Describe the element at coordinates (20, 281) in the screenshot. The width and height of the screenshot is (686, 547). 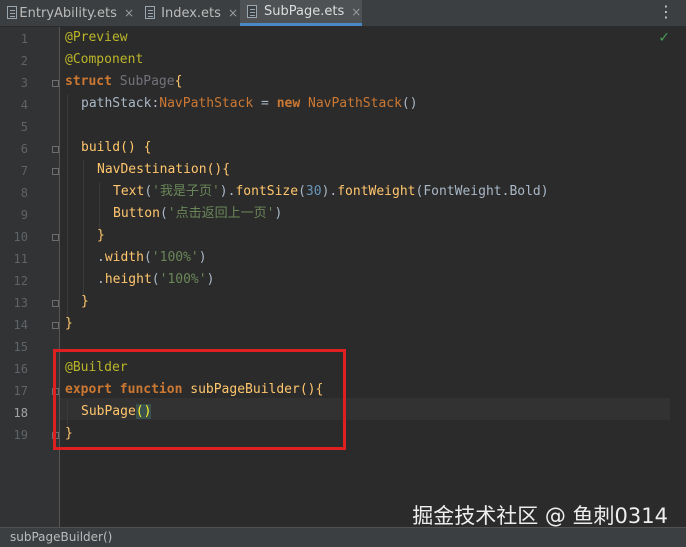
I see `line-number: 12` at that location.